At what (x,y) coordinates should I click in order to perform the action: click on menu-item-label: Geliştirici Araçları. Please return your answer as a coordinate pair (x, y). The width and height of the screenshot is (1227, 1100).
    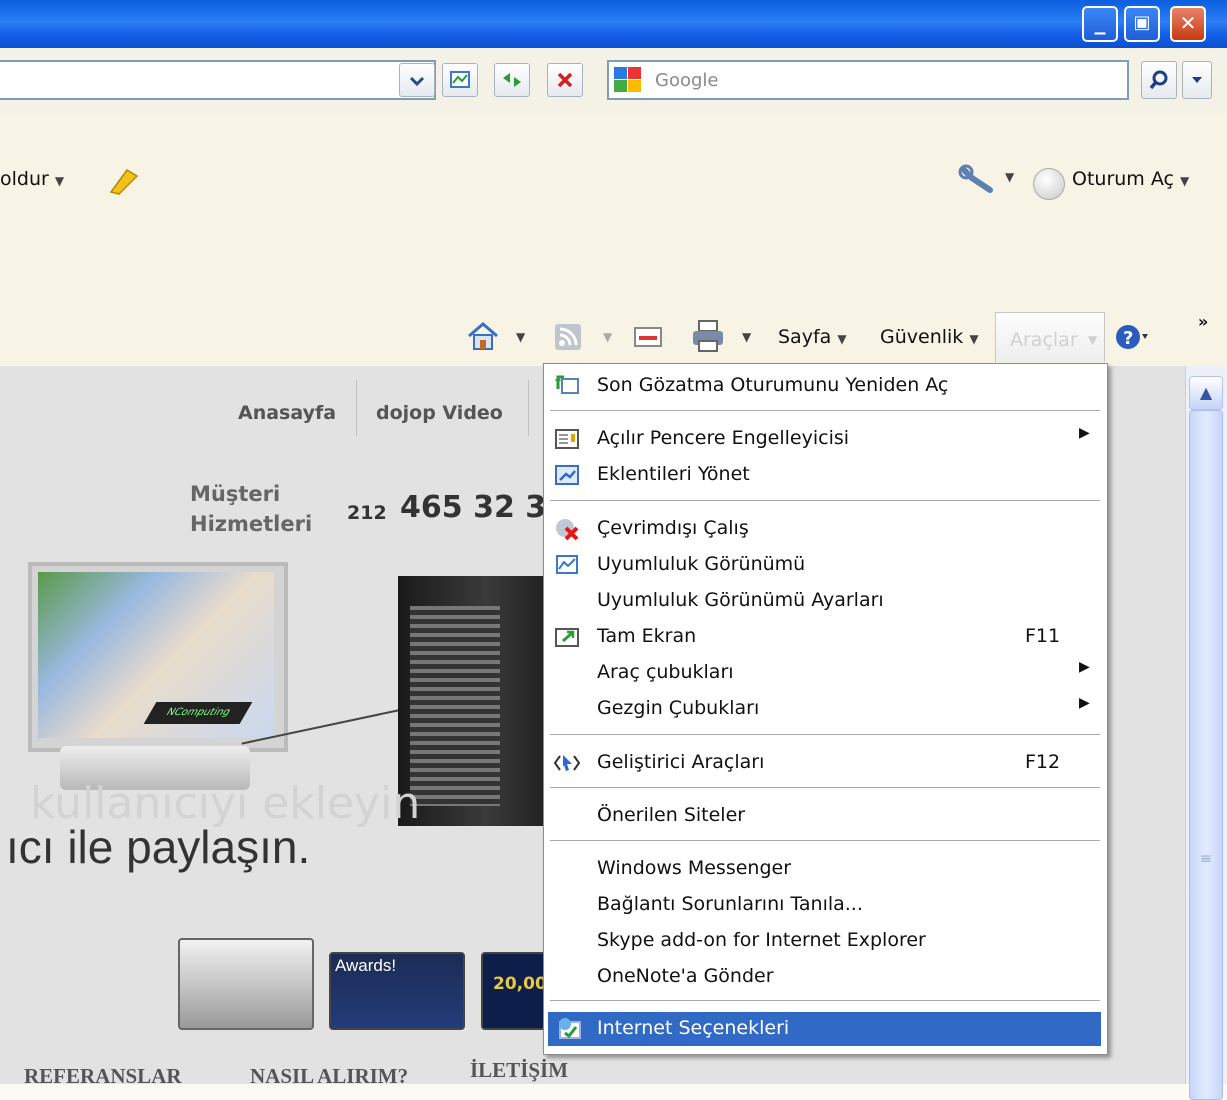
    Looking at the image, I should click on (681, 762).